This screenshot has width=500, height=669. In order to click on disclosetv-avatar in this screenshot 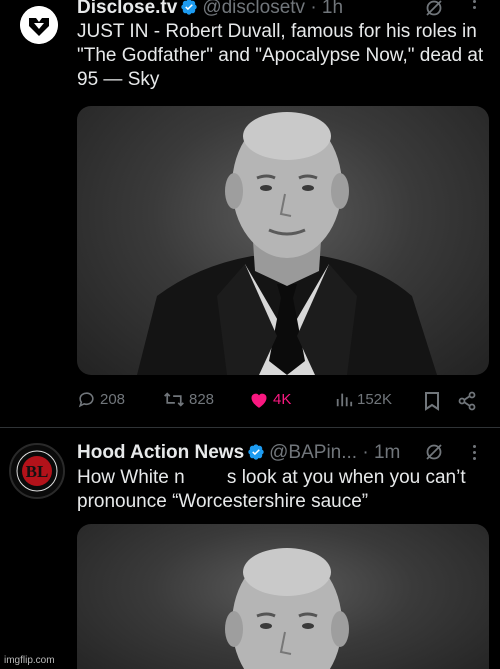, I will do `click(39, 25)`.